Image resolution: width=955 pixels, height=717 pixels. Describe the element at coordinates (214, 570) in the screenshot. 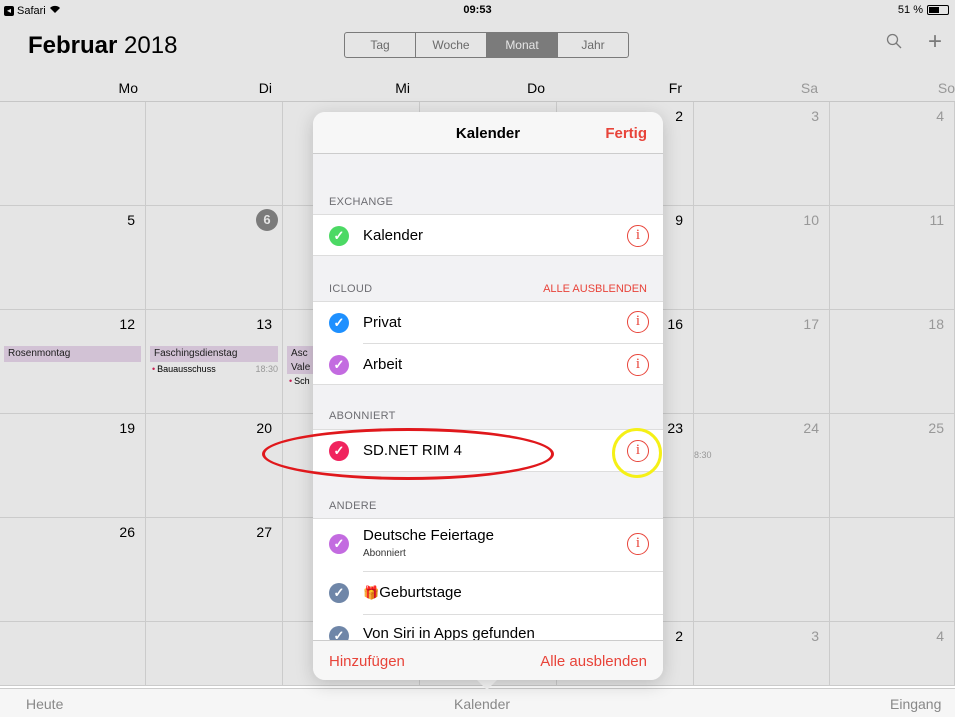

I see `day-cell: 27` at that location.